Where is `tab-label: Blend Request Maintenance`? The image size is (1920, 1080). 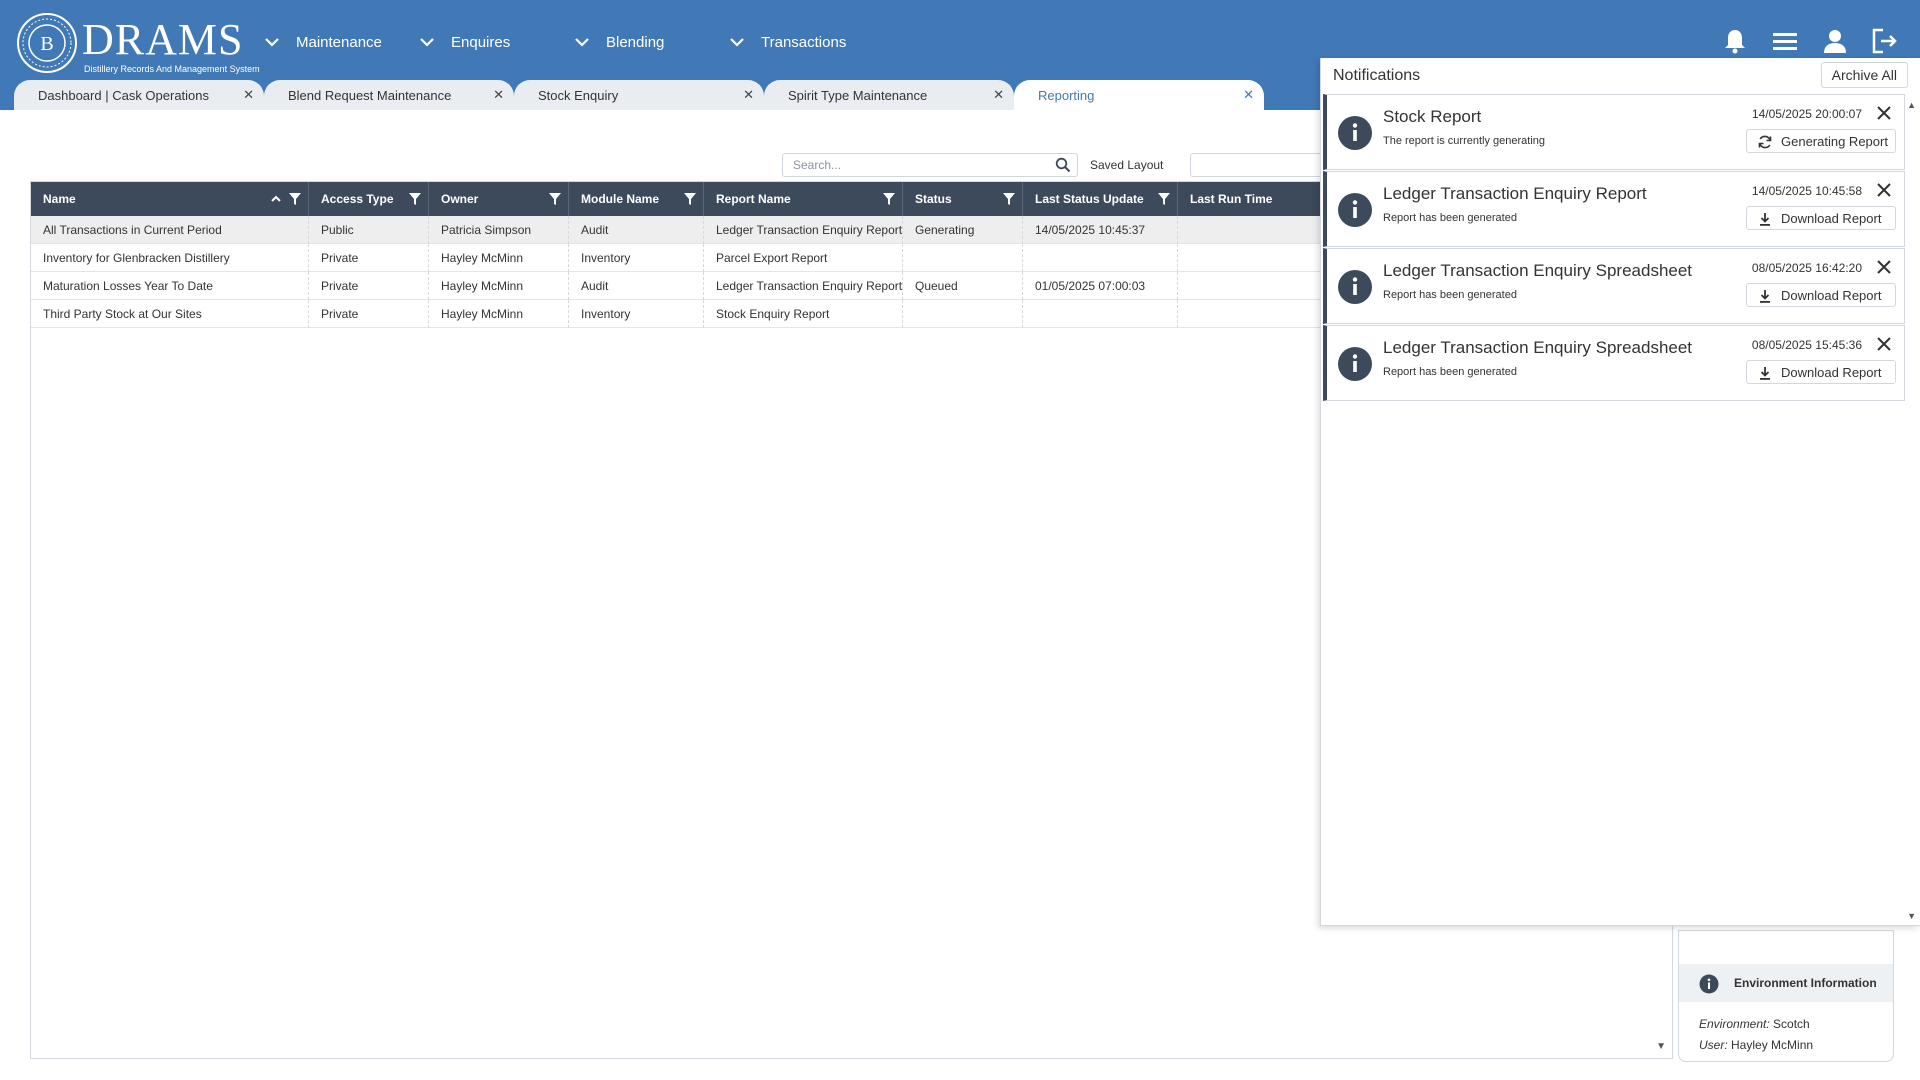 tab-label: Blend Request Maintenance is located at coordinates (370, 95).